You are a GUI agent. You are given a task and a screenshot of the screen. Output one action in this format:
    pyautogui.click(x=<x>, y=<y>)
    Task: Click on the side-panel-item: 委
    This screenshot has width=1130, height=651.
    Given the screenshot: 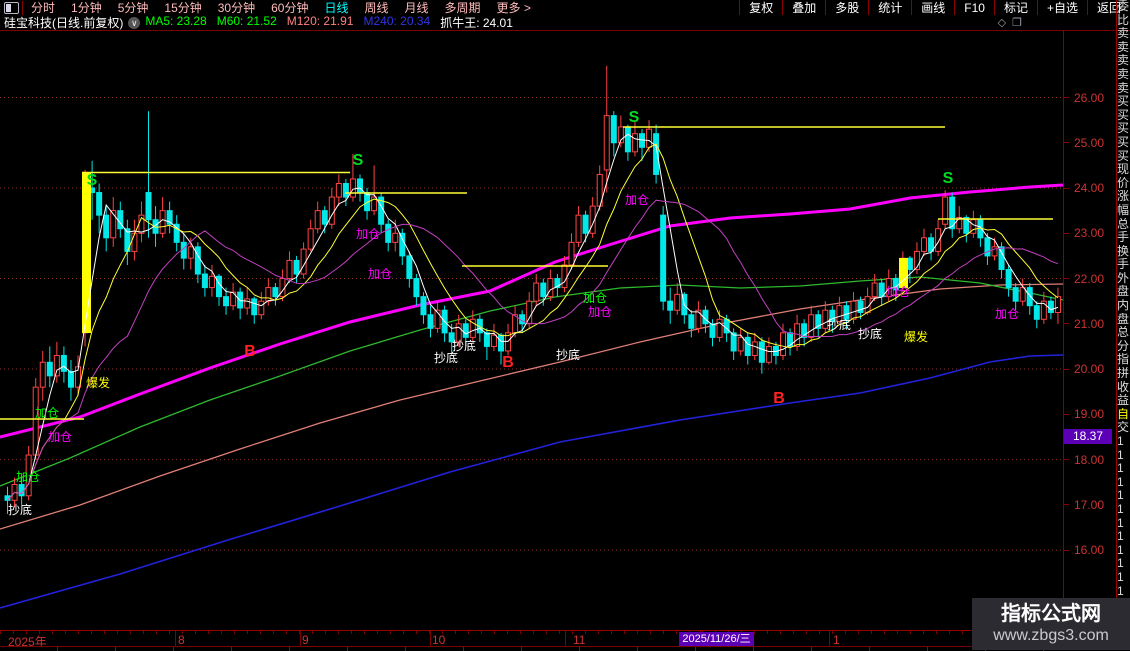 What is the action you would take?
    pyautogui.click(x=1123, y=7)
    